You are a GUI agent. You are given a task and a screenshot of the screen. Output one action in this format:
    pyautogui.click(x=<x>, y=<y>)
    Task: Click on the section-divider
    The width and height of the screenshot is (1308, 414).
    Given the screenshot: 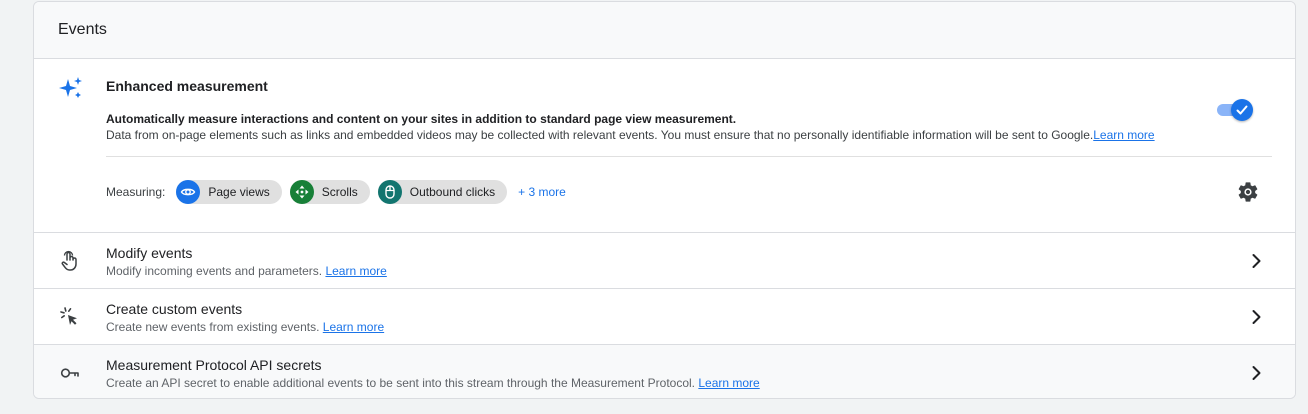 What is the action you would take?
    pyautogui.click(x=689, y=156)
    